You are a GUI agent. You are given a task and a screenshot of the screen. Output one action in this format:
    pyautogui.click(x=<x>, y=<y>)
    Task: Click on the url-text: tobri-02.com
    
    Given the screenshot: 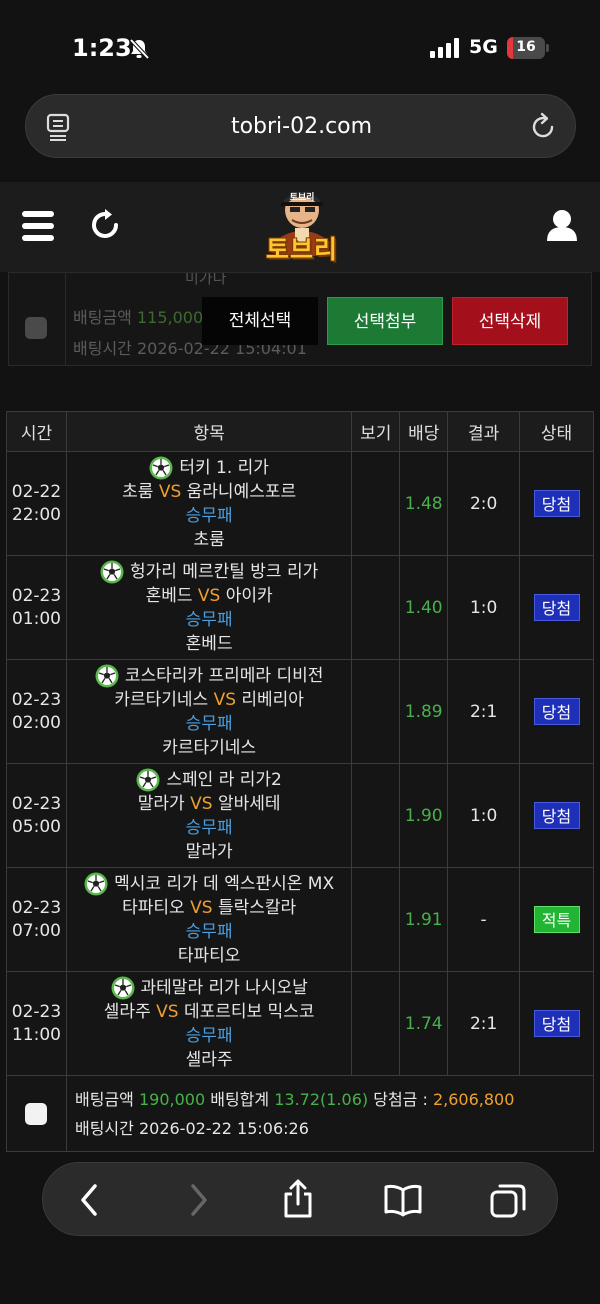 What is the action you would take?
    pyautogui.click(x=301, y=126)
    